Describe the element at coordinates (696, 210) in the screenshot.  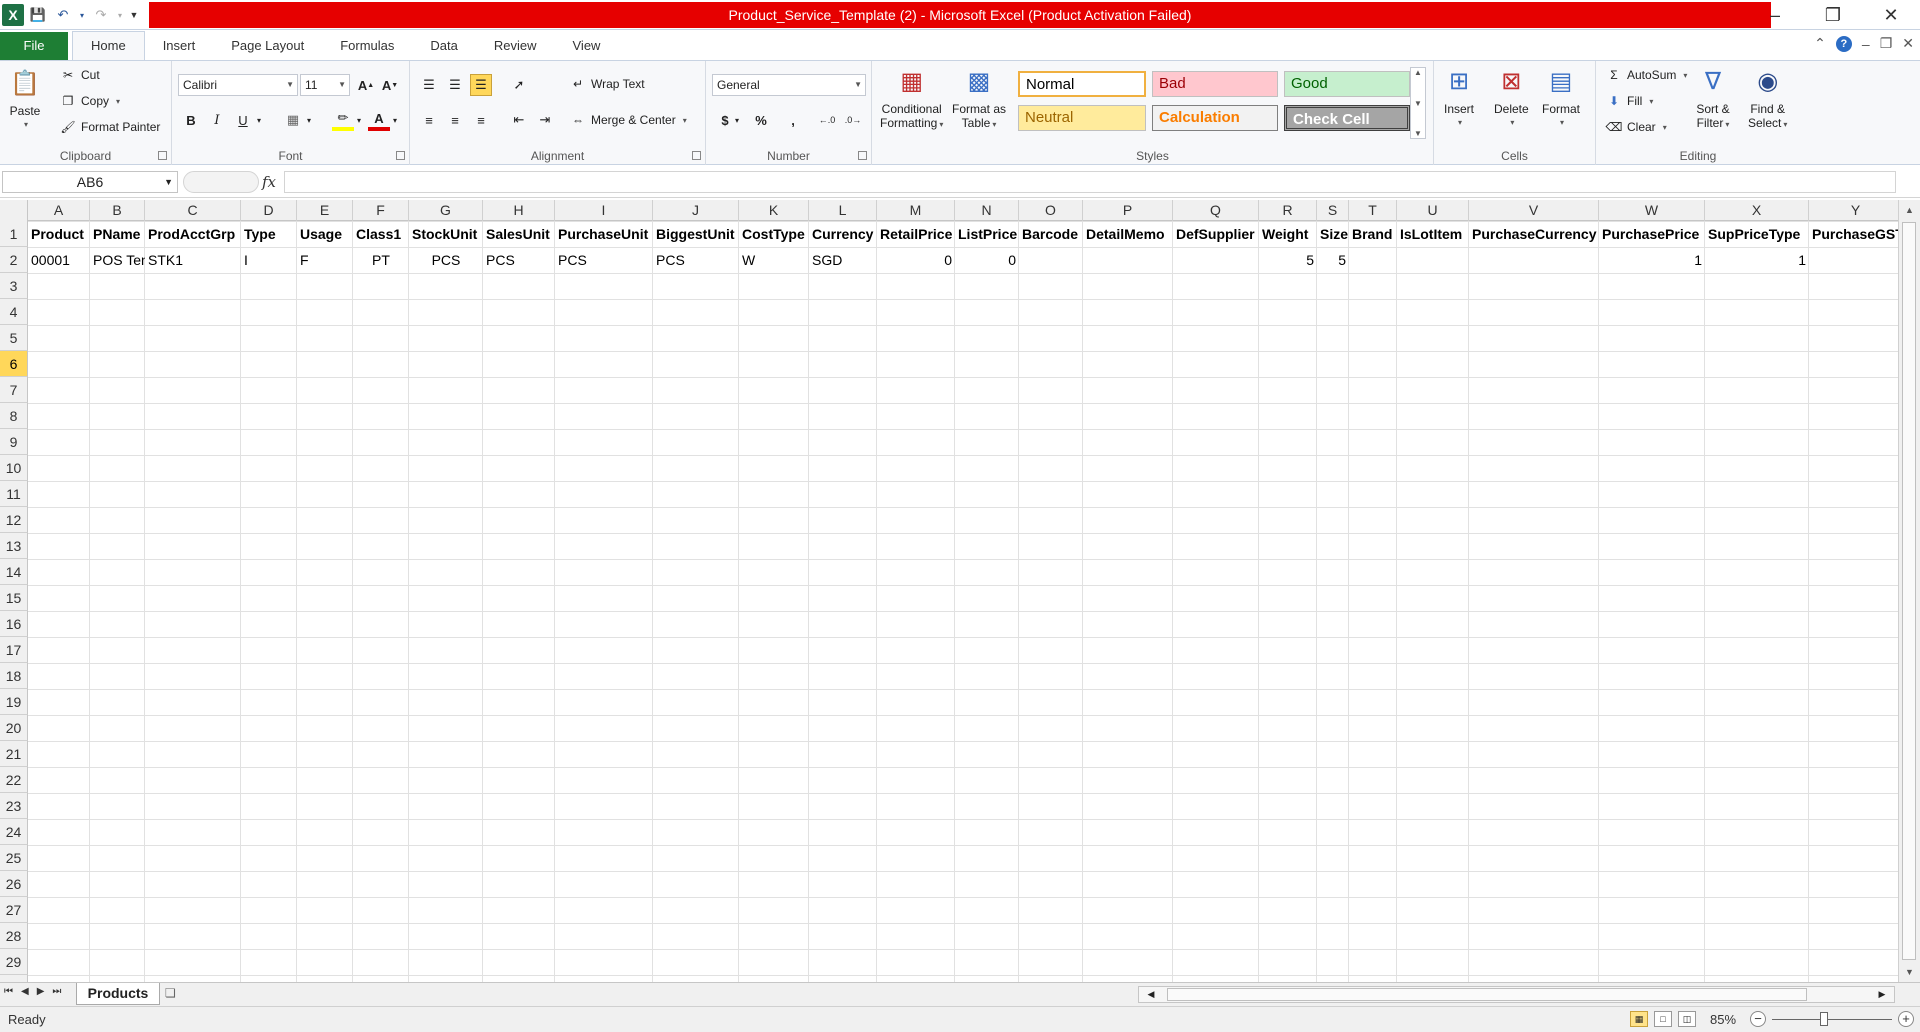
I see `column-header-j: J` at that location.